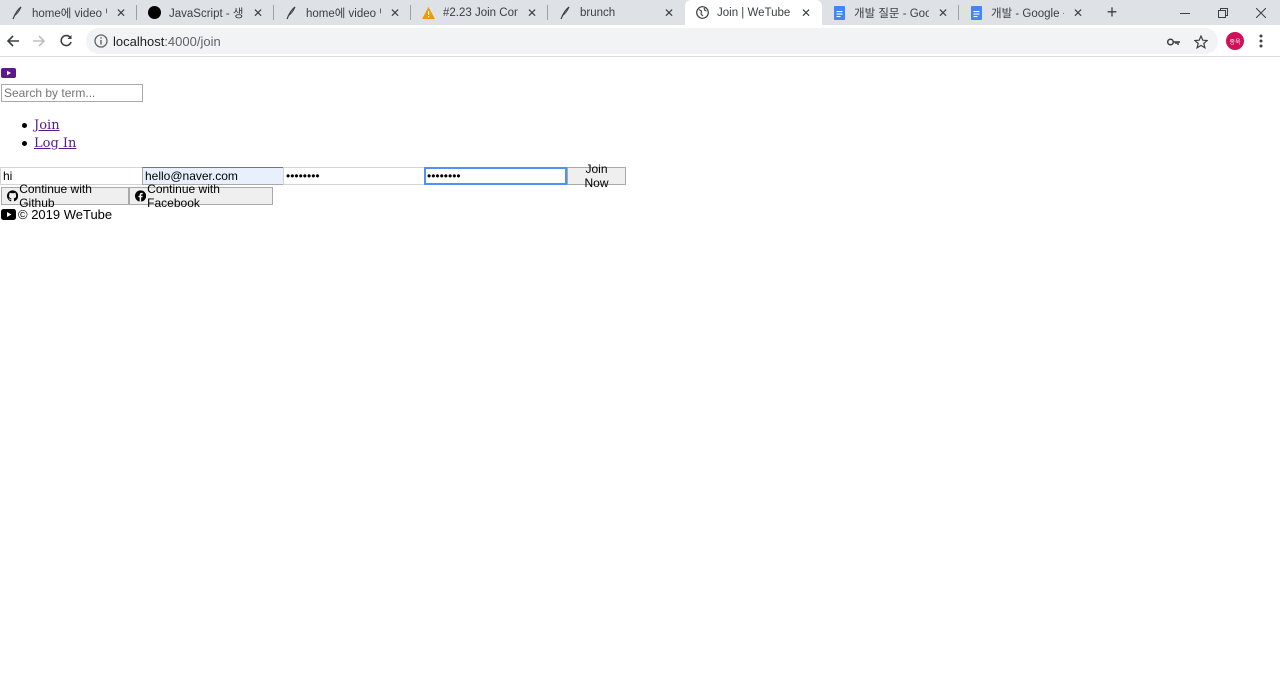 This screenshot has width=1280, height=684. Describe the element at coordinates (495, 176) in the screenshot. I see `password-confirm-field` at that location.